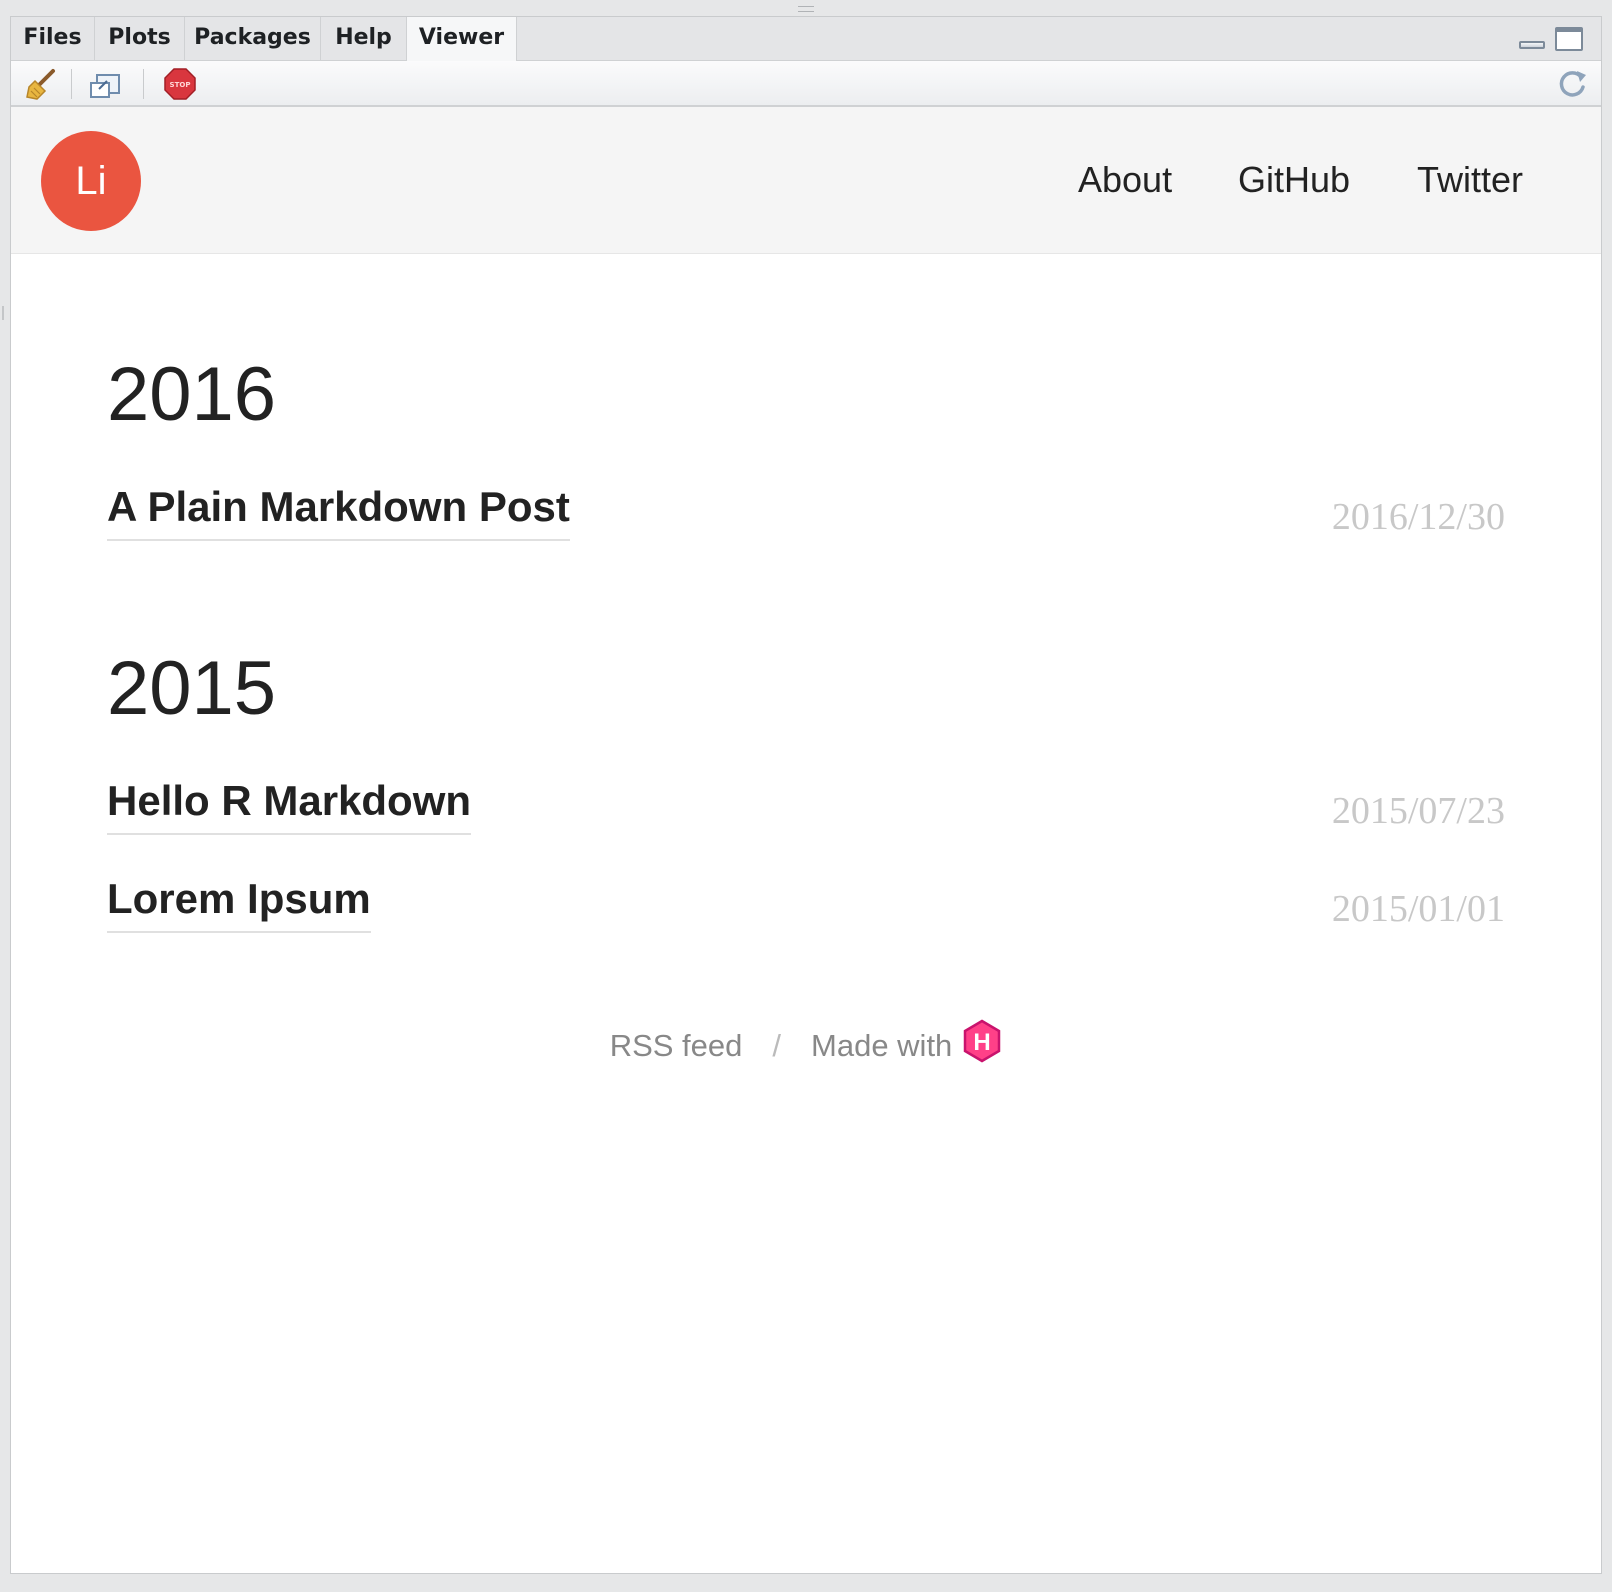 The width and height of the screenshot is (1612, 1592). Describe the element at coordinates (676, 1045) in the screenshot. I see `rss-feed-link: RSS feed` at that location.